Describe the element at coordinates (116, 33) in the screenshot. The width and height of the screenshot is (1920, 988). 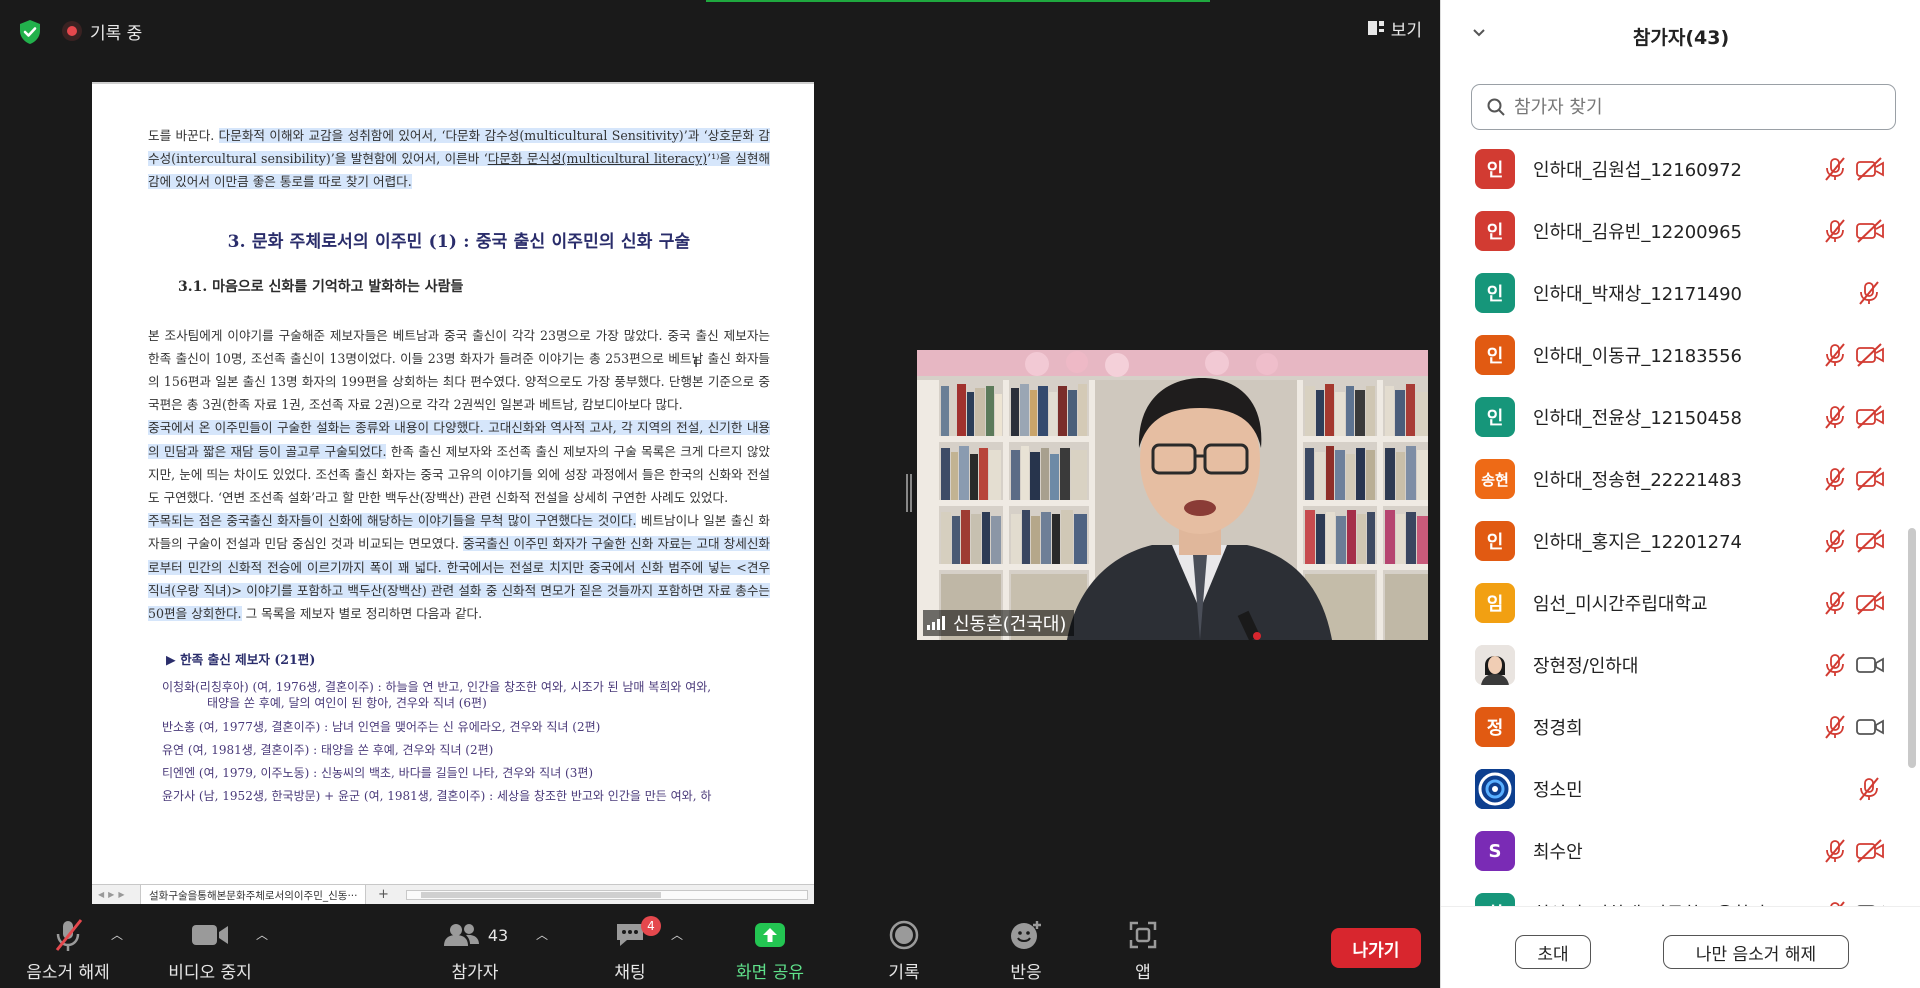
I see `recording-label: 기록 중` at that location.